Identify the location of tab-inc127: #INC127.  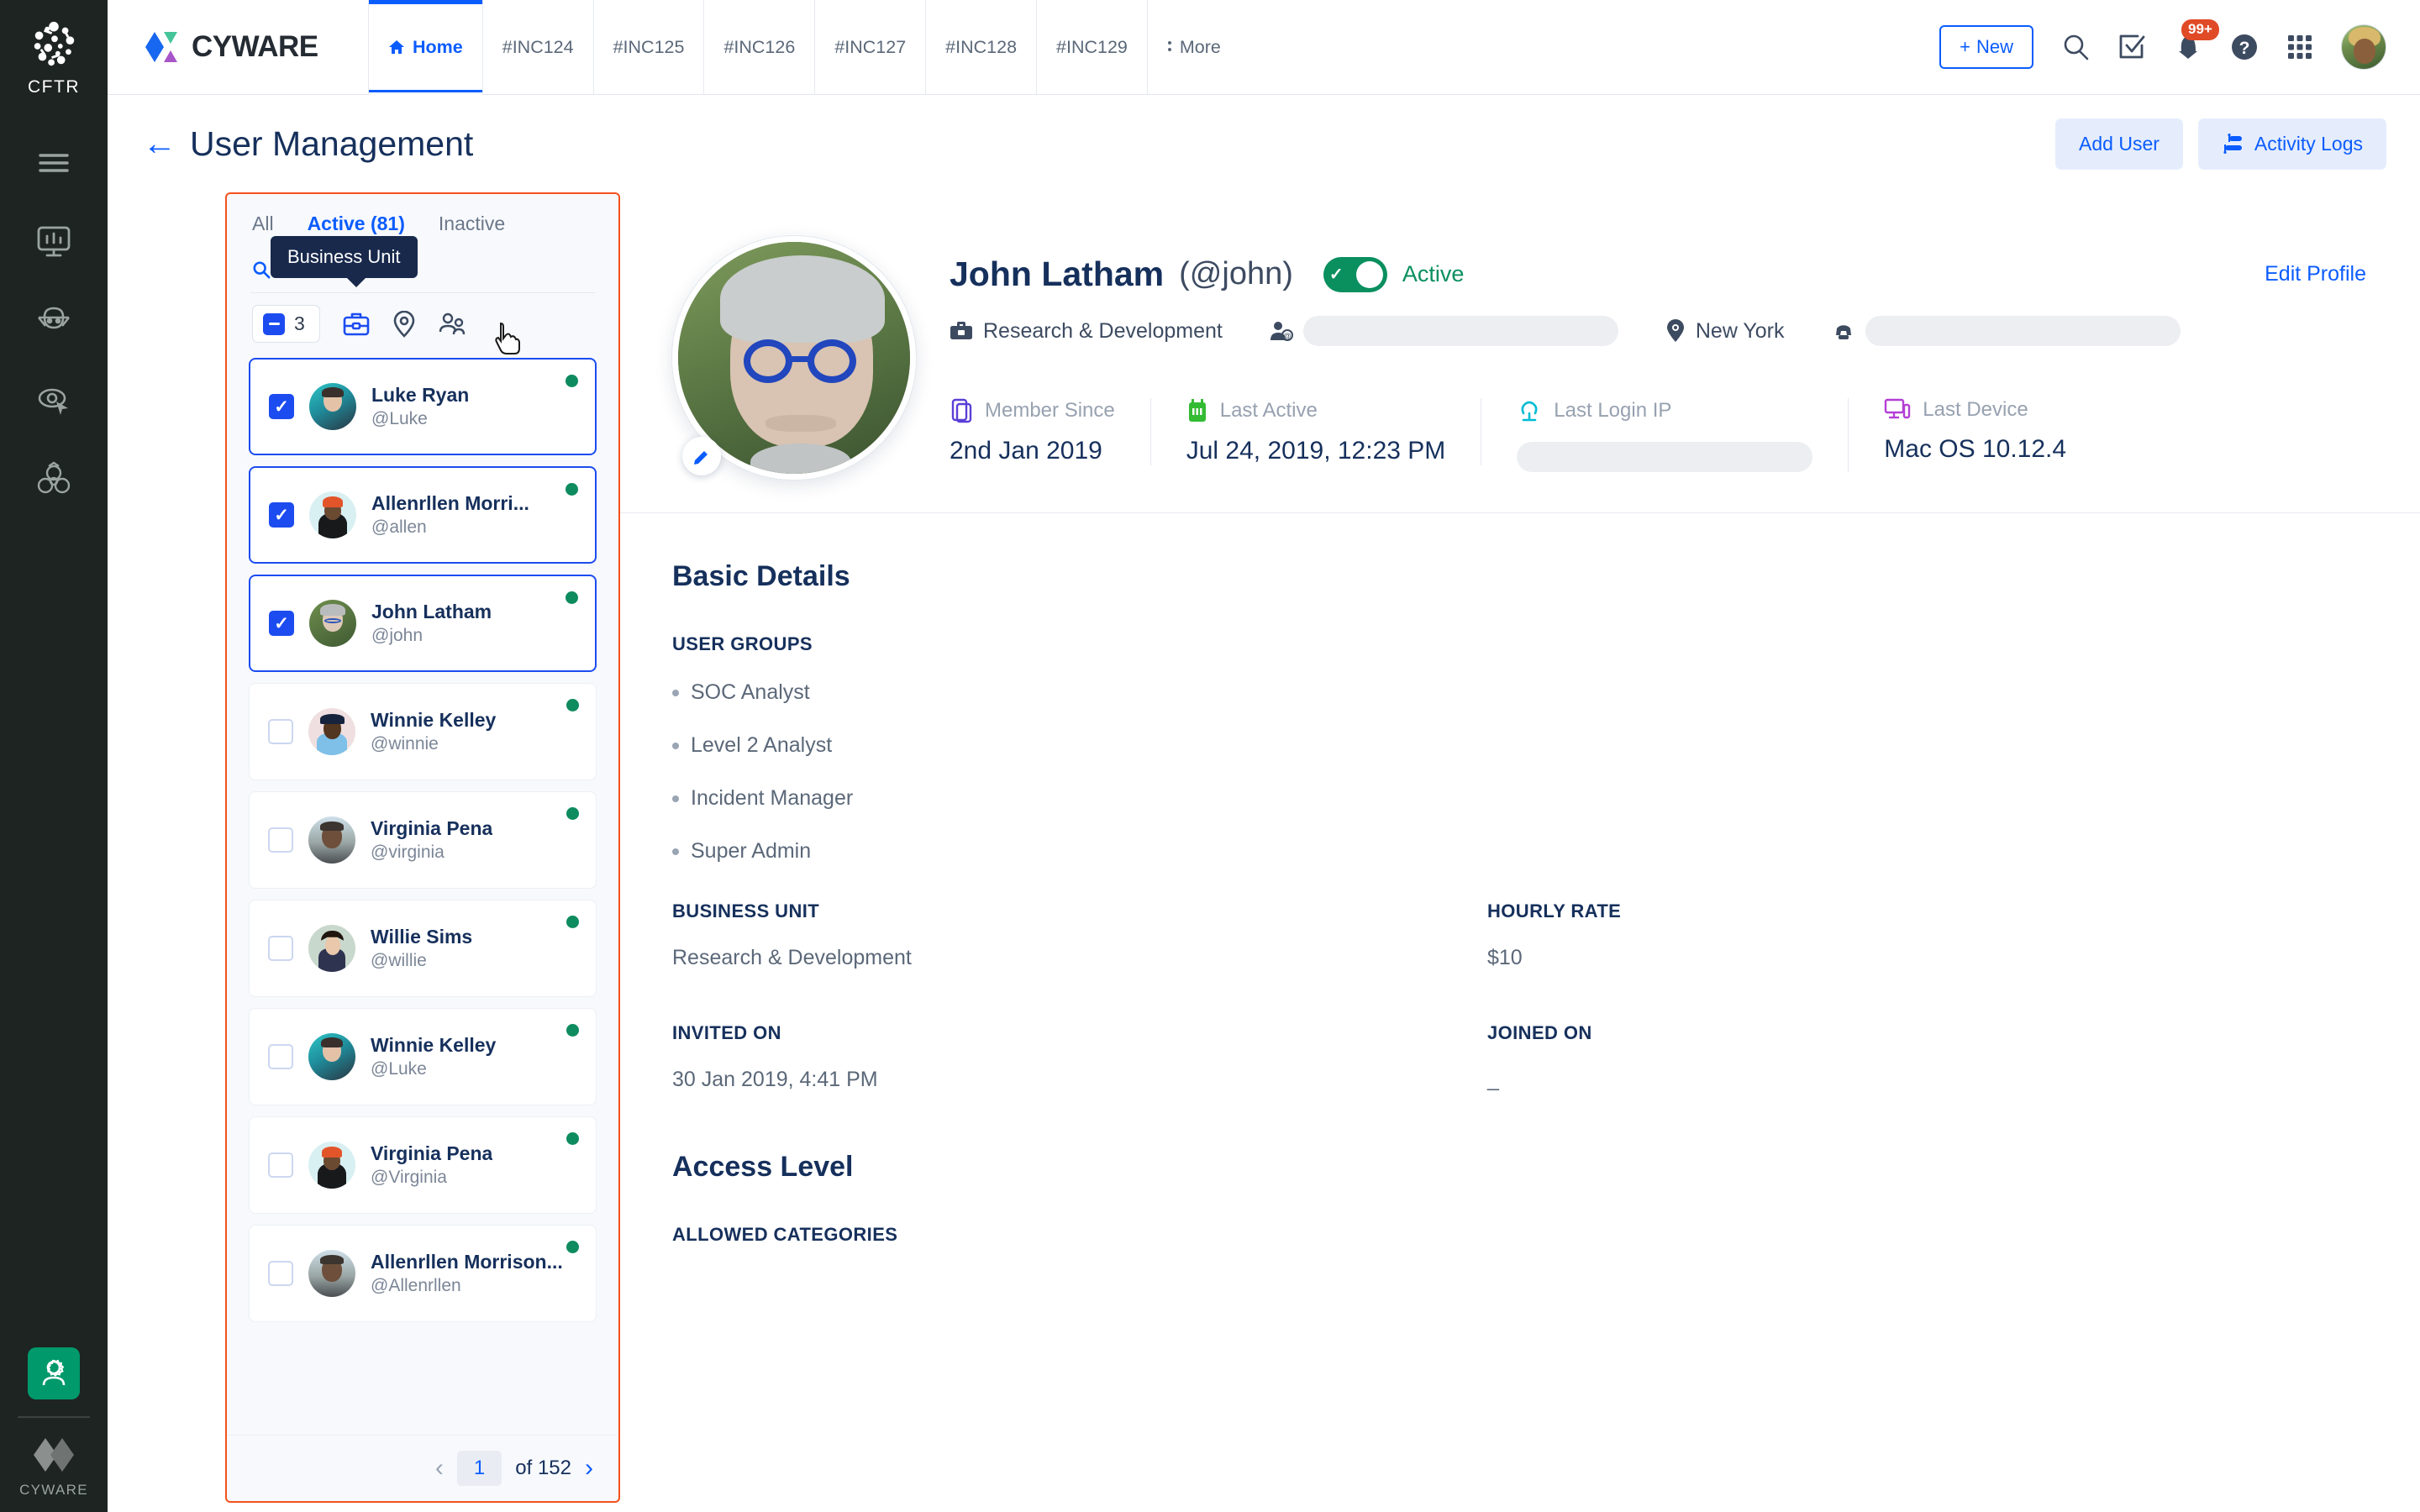
(871, 47).